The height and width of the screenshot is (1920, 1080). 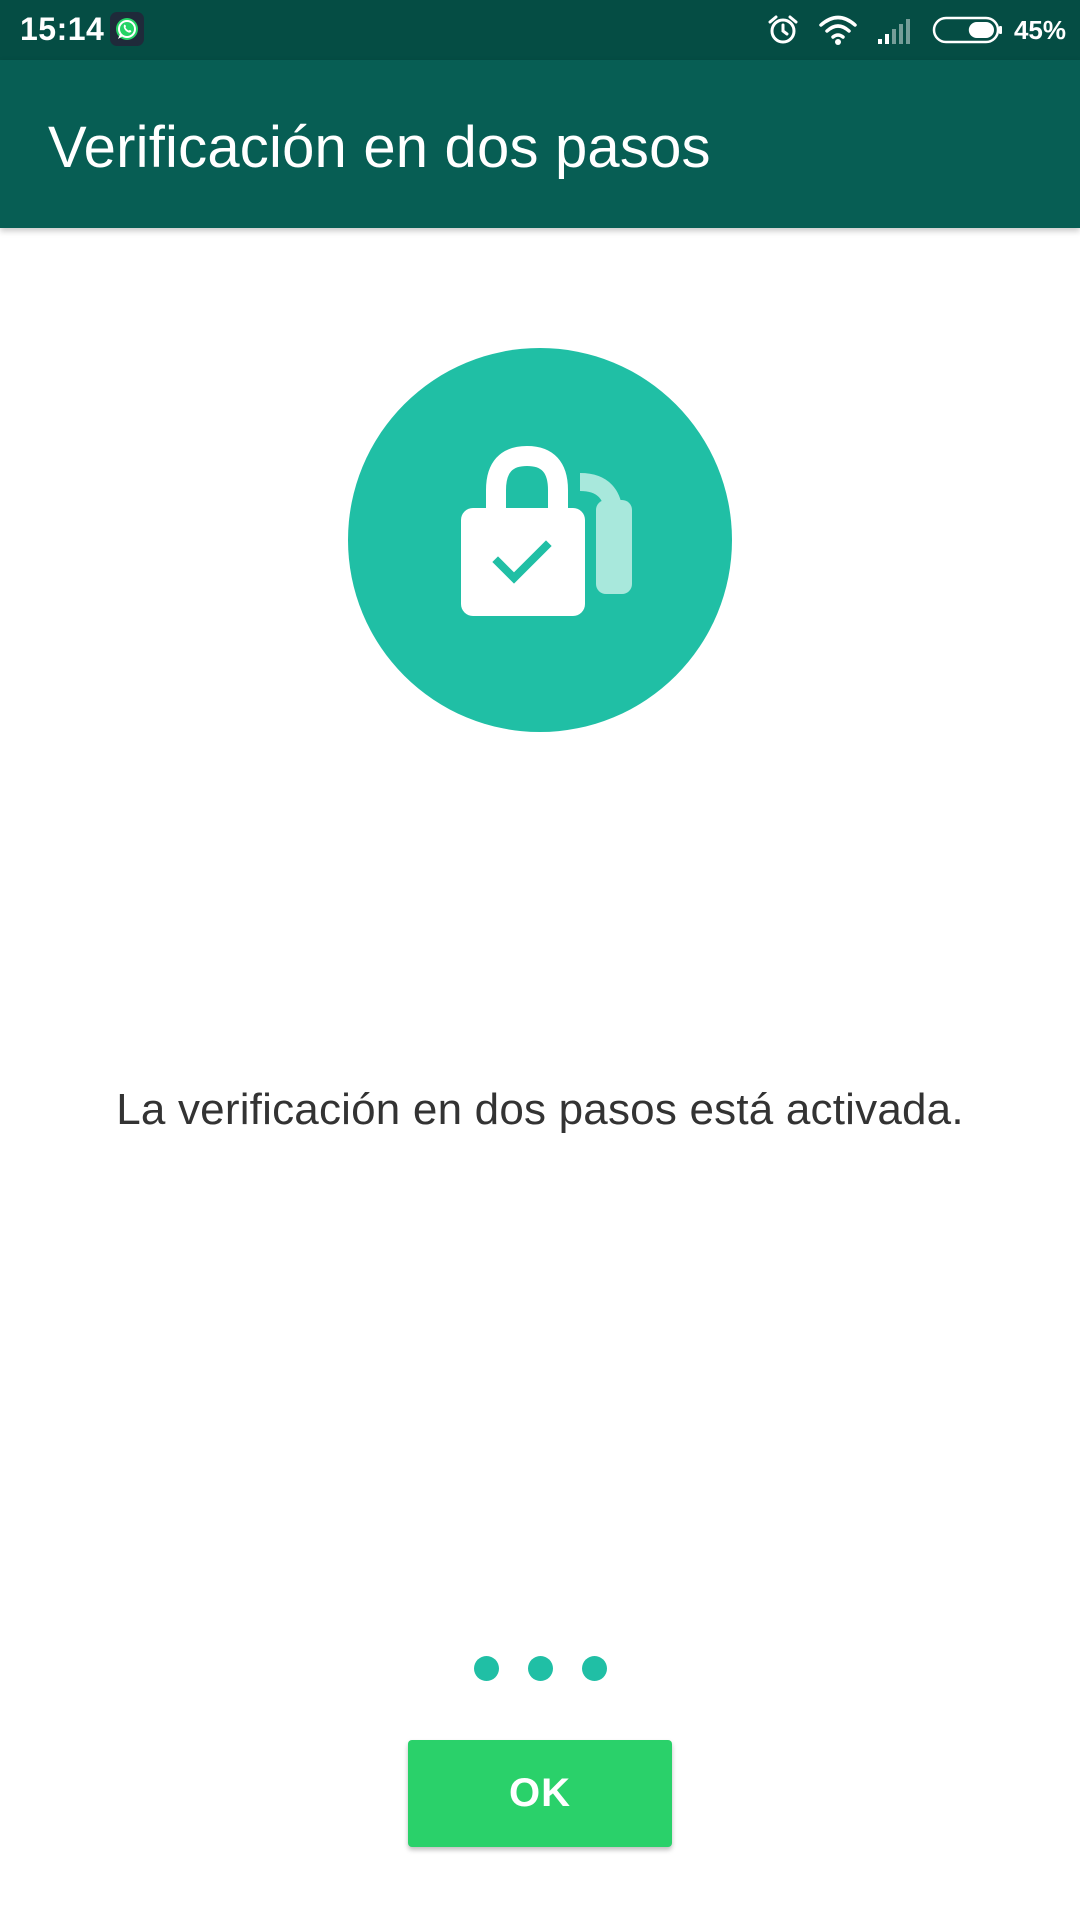 What do you see at coordinates (62, 29) in the screenshot?
I see `status-time: 15:14` at bounding box center [62, 29].